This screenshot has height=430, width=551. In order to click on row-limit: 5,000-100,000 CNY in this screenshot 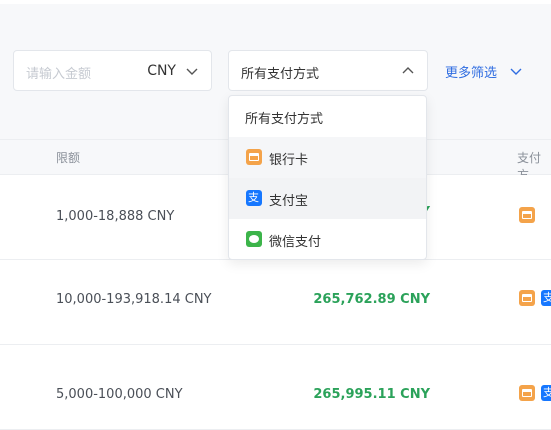, I will do `click(119, 394)`.